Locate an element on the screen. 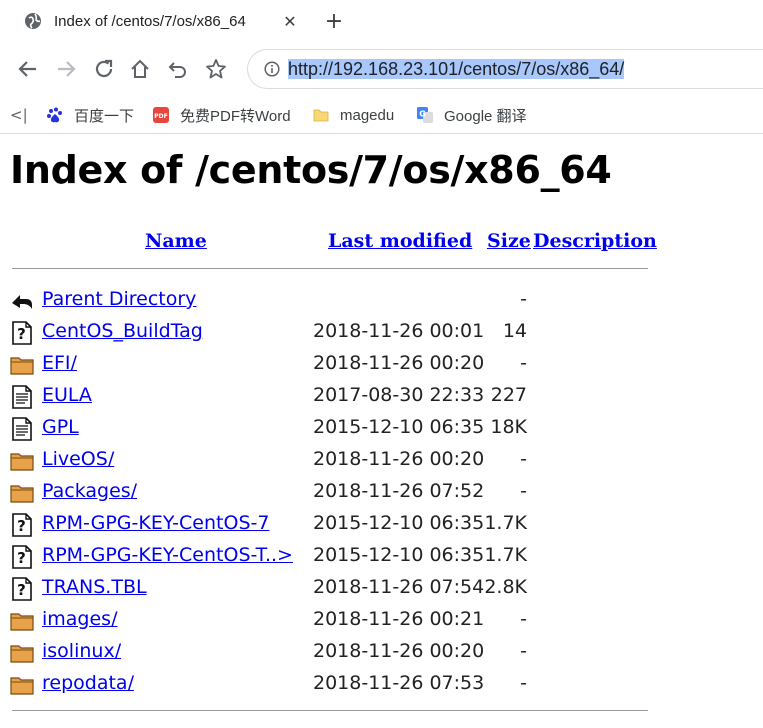  svg-text: G is located at coordinates (422, 114).